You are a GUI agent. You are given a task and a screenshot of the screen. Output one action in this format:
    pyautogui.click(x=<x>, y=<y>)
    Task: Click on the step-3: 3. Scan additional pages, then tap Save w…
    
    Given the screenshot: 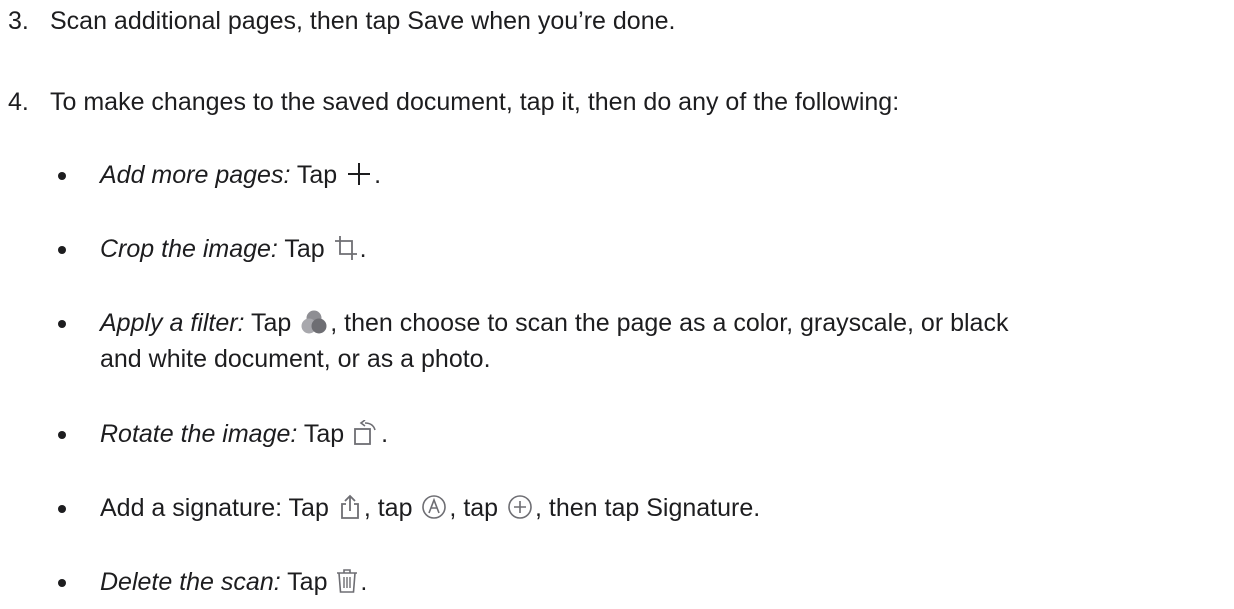 What is the action you would take?
    pyautogui.click(x=341, y=21)
    